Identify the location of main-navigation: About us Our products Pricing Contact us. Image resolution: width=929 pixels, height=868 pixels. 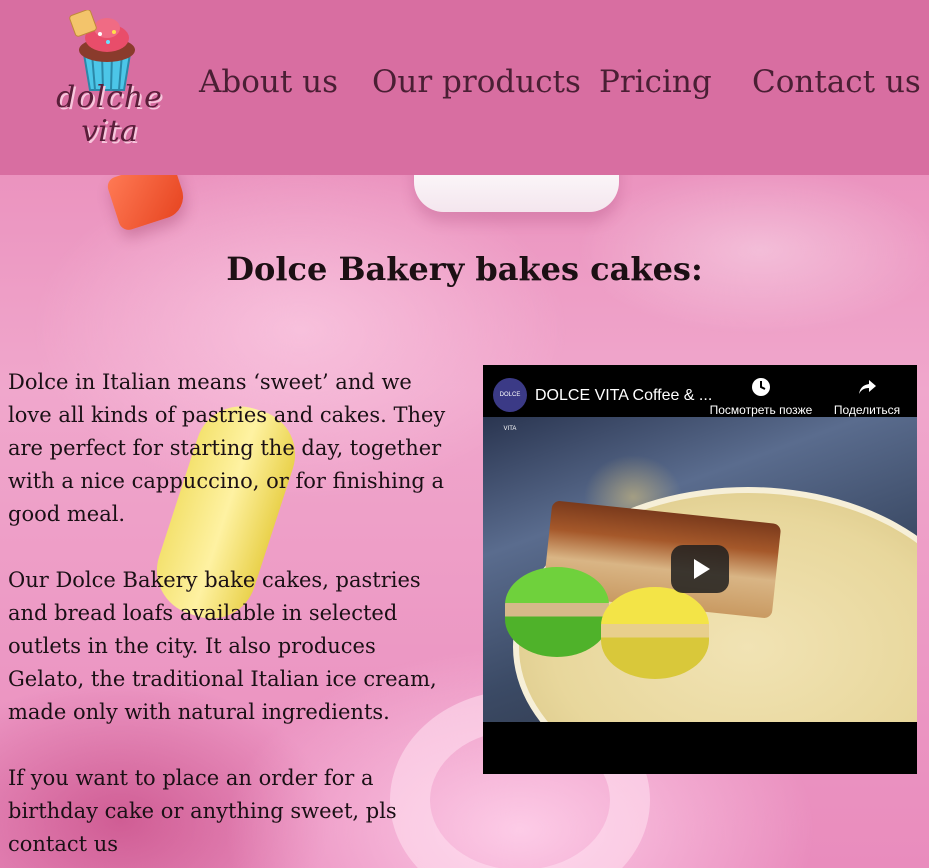
(464, 89).